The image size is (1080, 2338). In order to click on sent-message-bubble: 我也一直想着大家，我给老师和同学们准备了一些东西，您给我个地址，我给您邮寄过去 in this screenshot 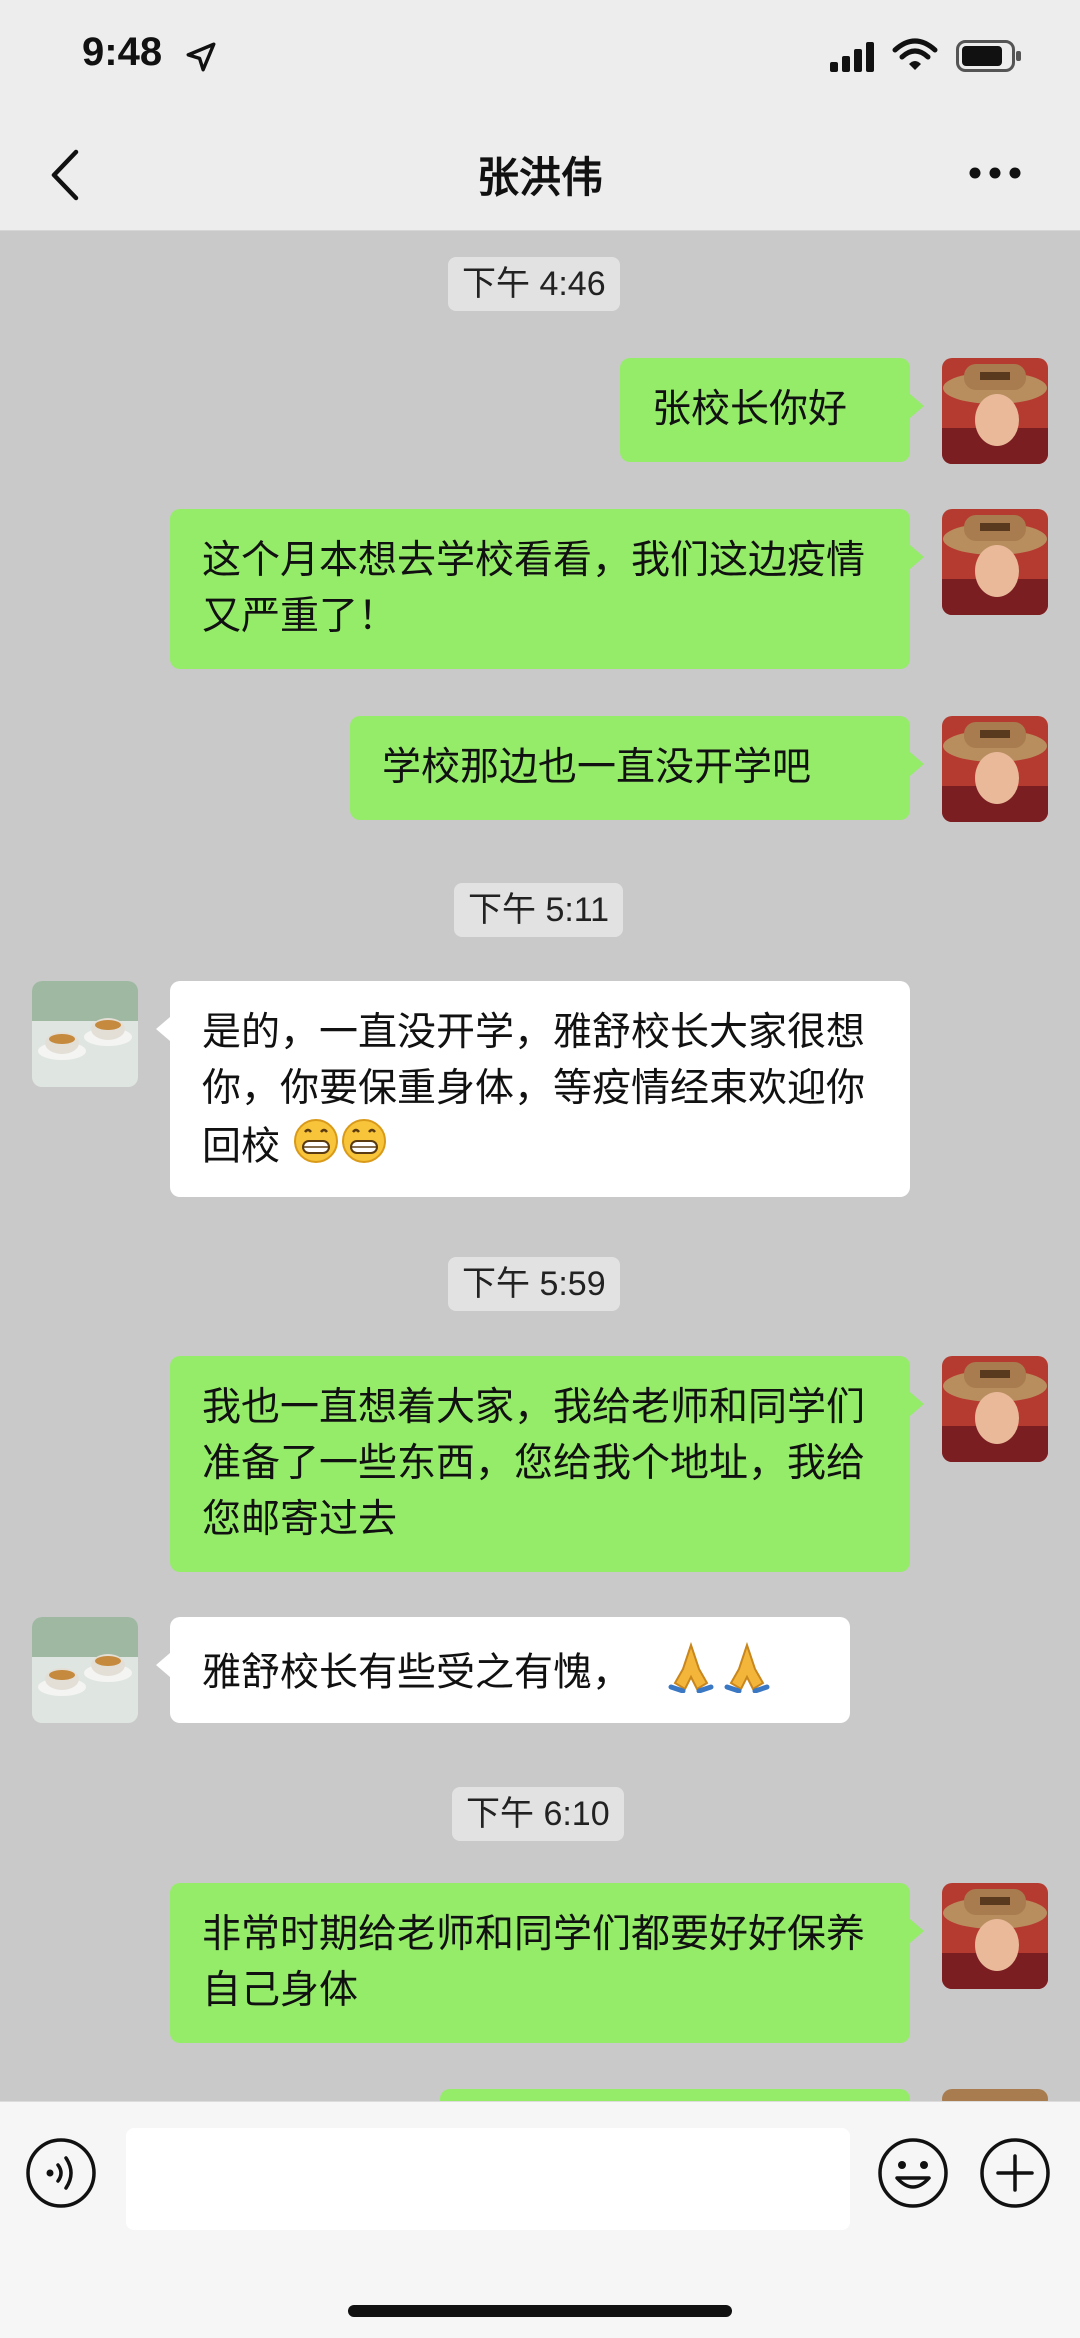, I will do `click(547, 1464)`.